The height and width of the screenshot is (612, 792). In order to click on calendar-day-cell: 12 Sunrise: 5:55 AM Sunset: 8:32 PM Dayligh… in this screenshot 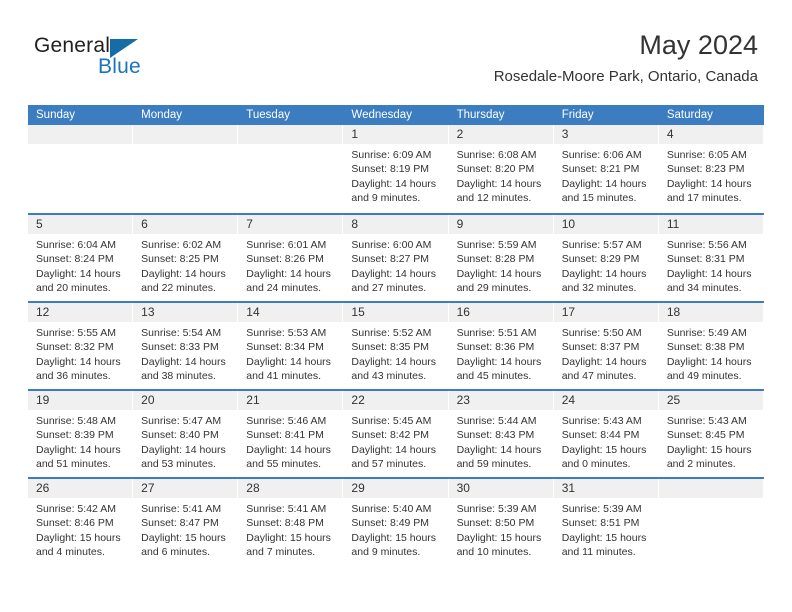, I will do `click(81, 346)`.